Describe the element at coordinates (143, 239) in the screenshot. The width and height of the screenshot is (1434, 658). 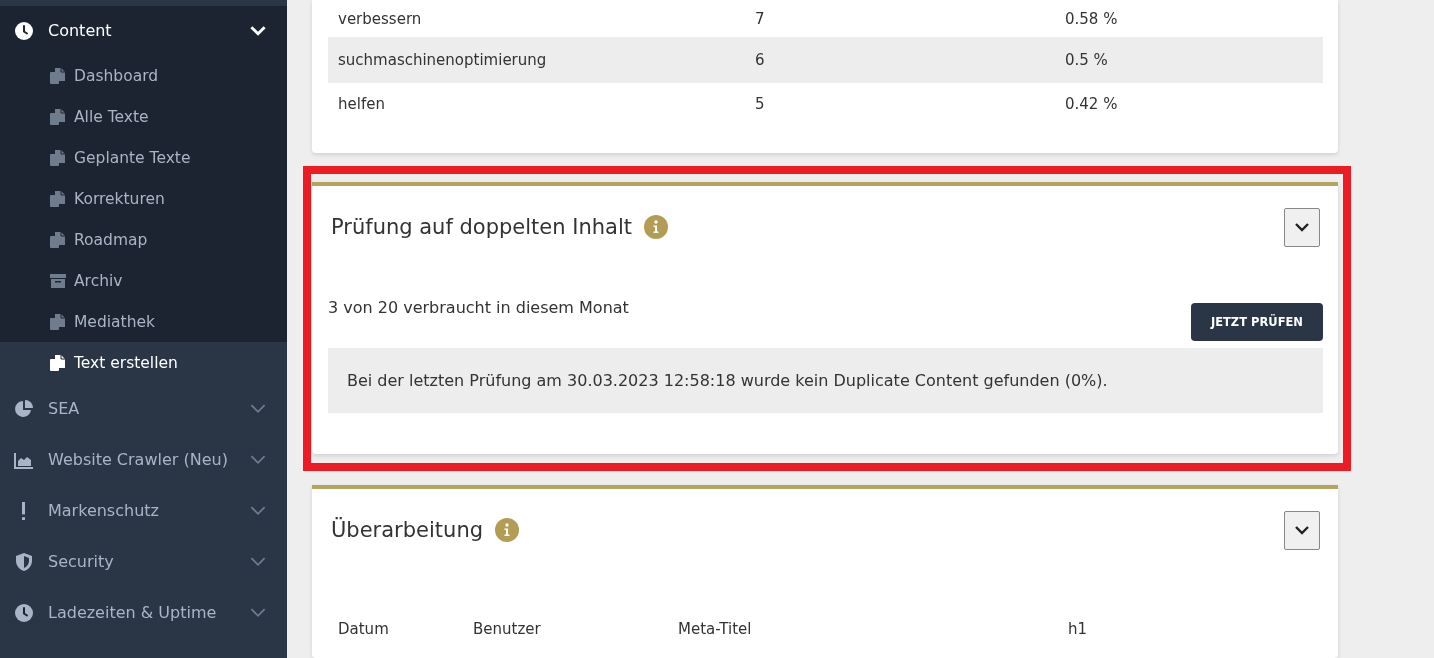
I see `sidebar-item: Roadmap` at that location.